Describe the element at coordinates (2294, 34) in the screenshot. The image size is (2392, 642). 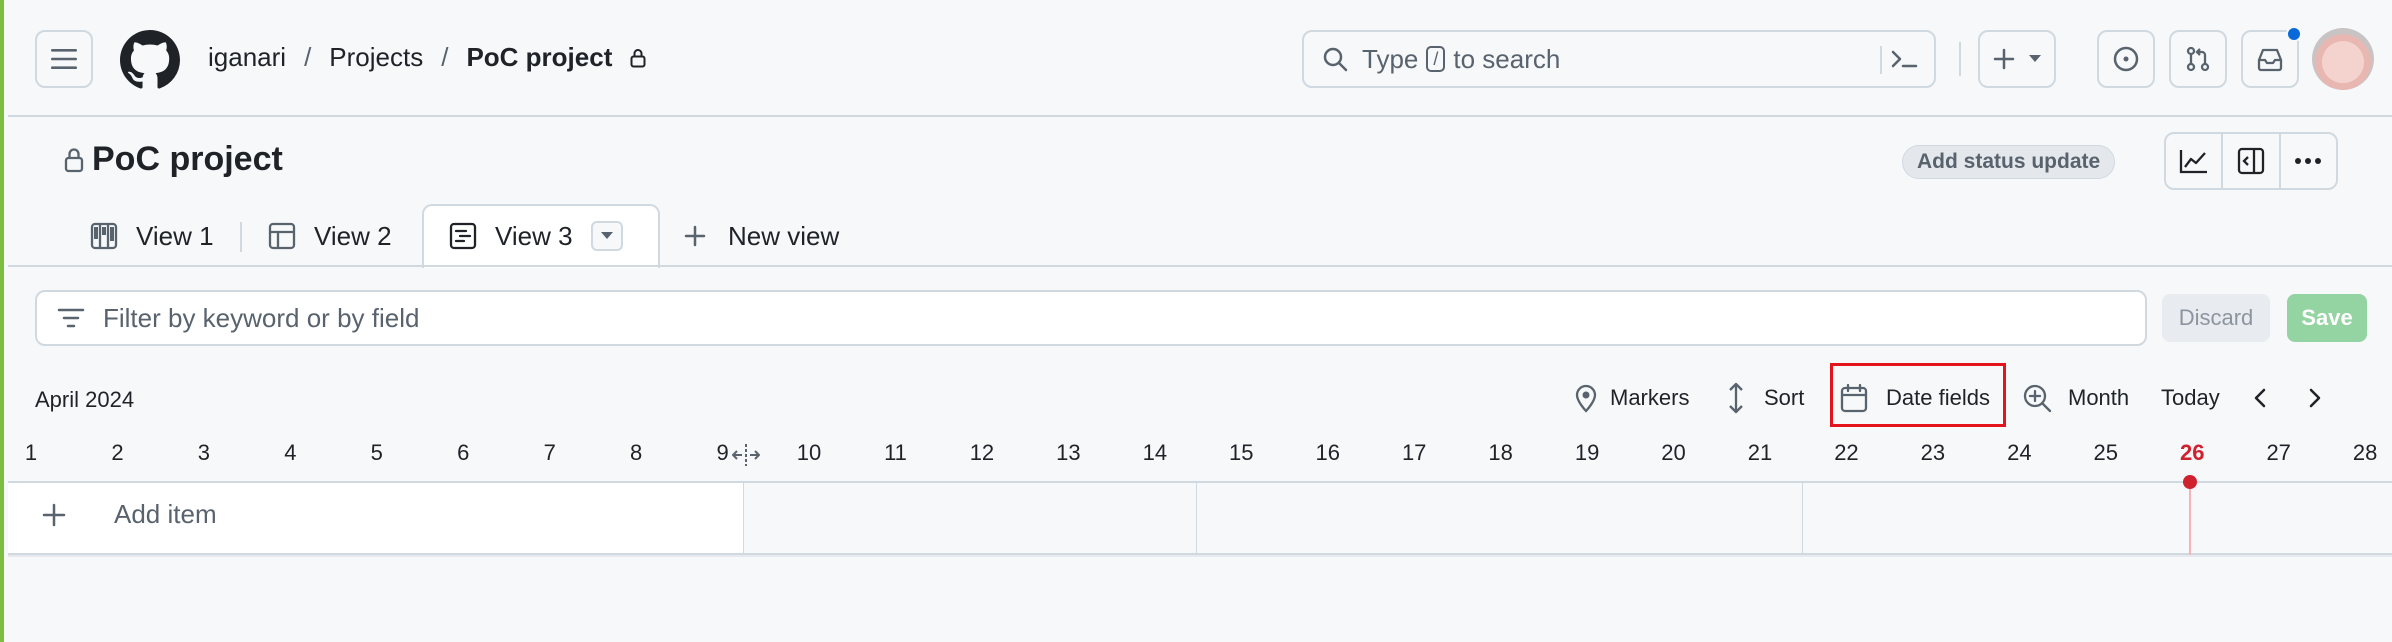
I see `notification-dot` at that location.